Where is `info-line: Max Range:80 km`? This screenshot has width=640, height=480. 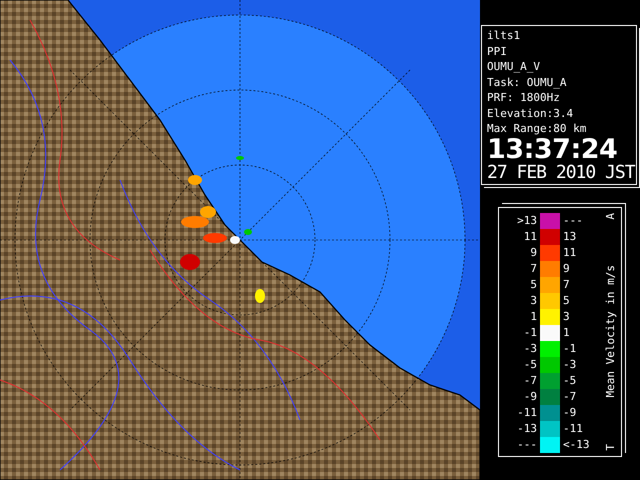 info-line: Max Range:80 km is located at coordinates (537, 128).